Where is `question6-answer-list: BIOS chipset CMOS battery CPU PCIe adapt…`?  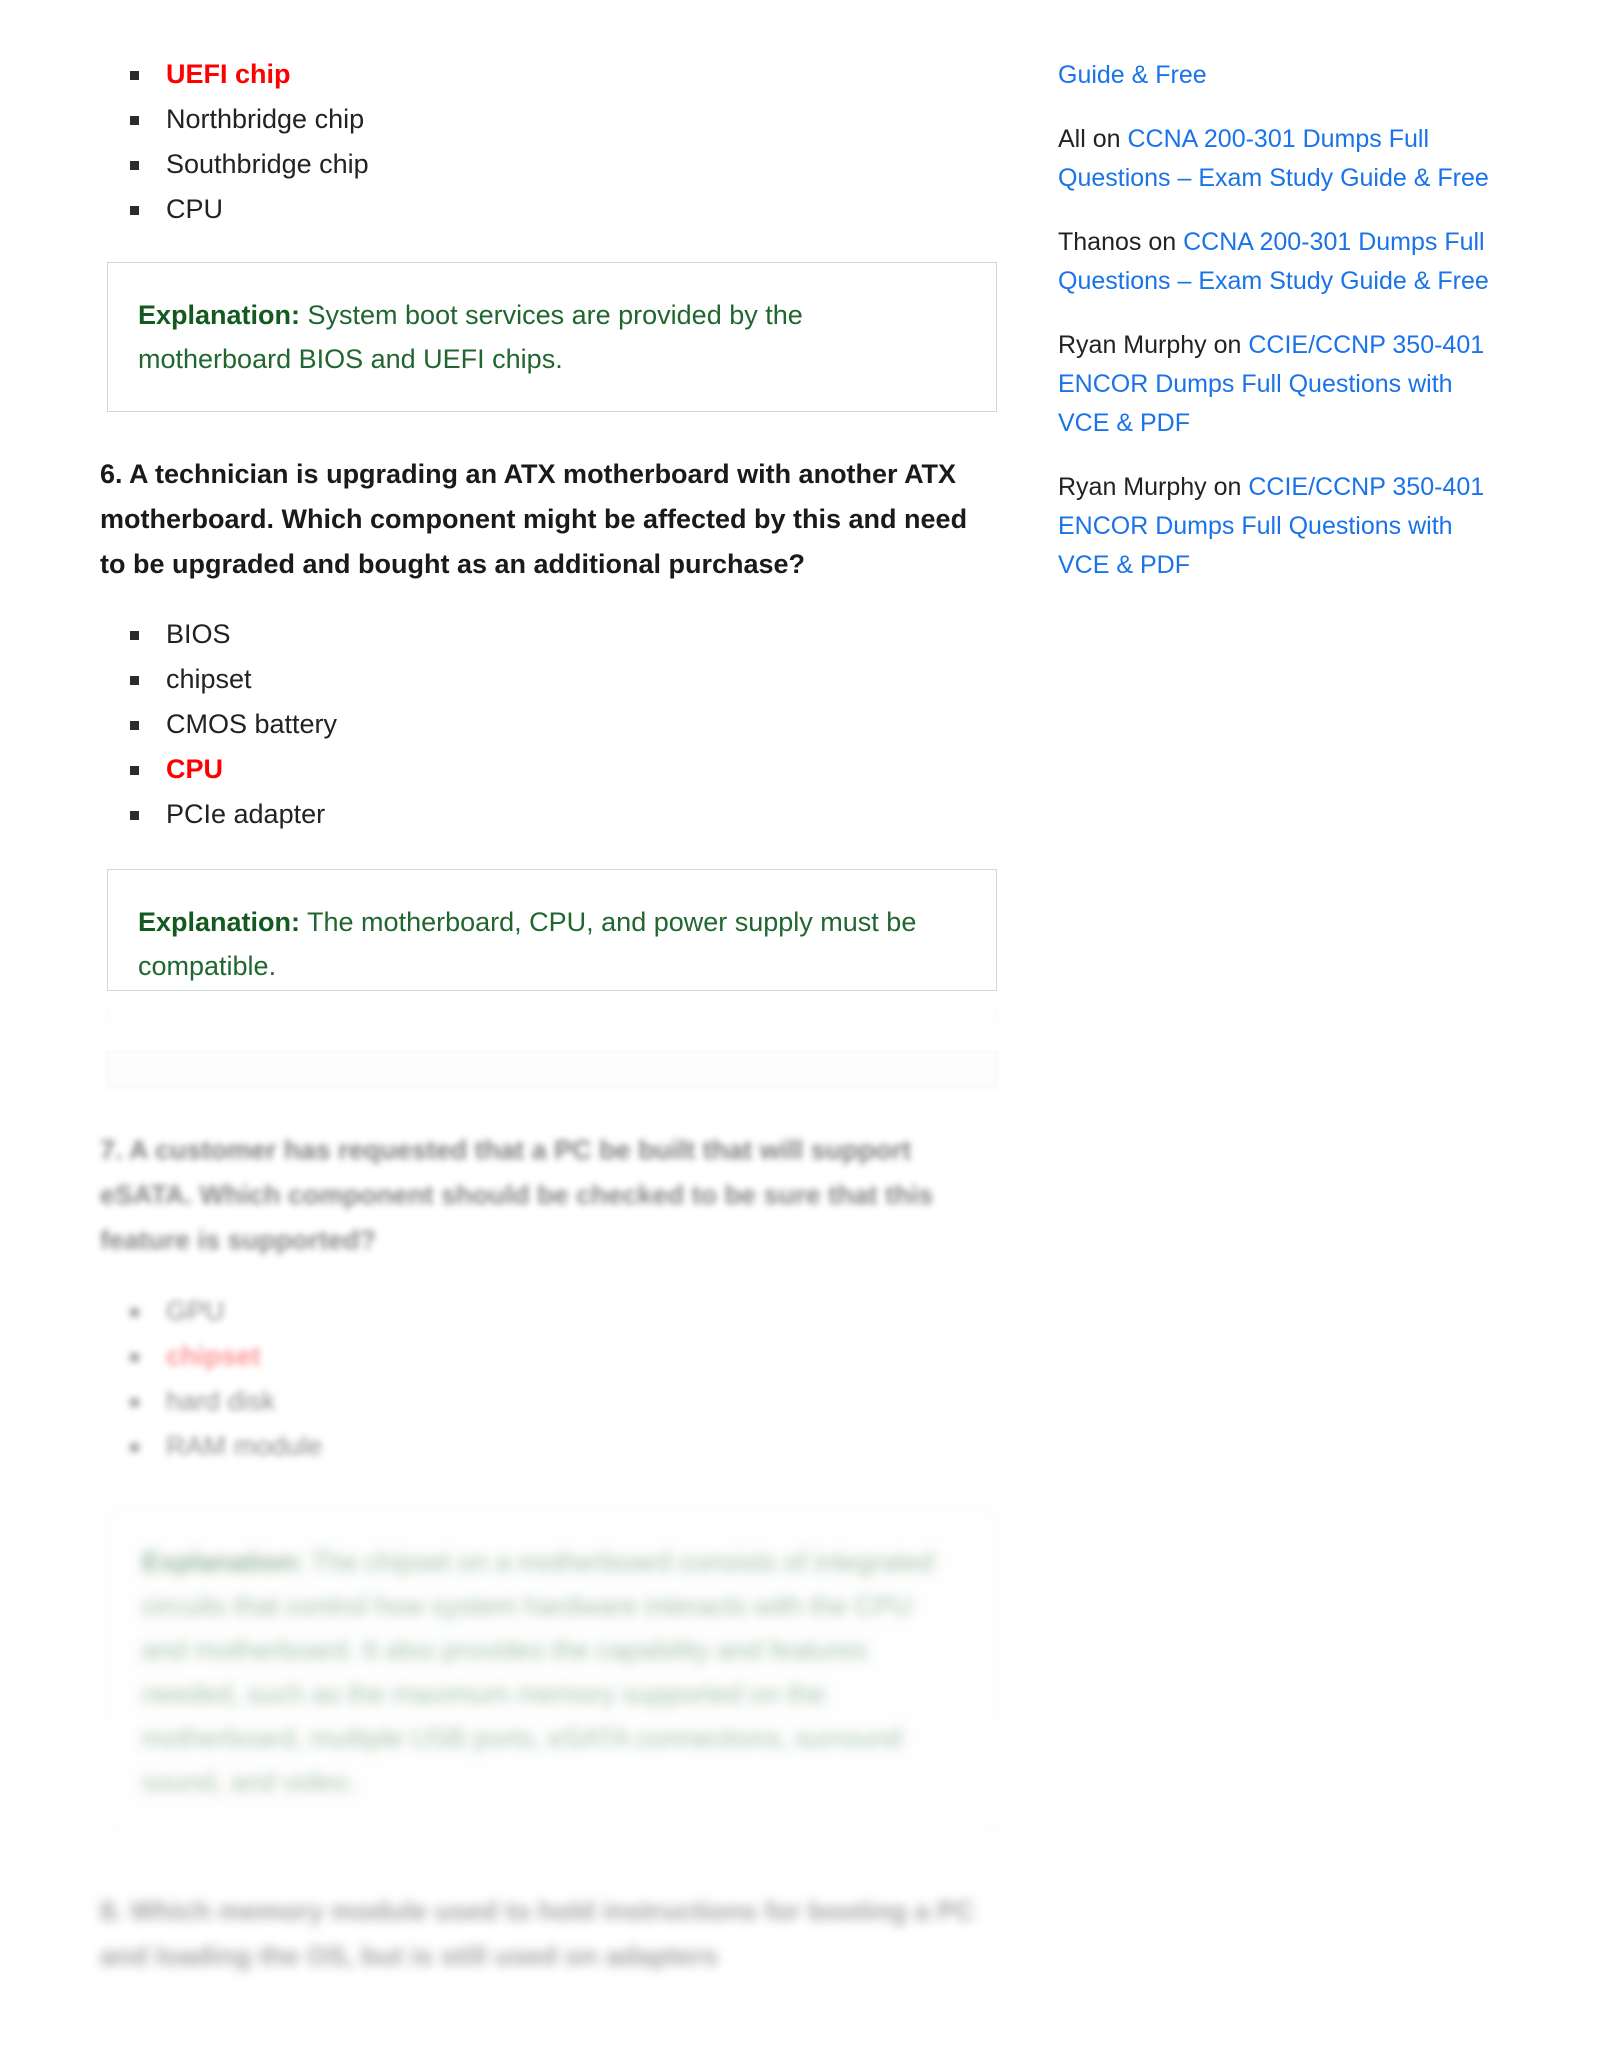
question6-answer-list: BIOS chipset CMOS battery CPU PCIe adapt… is located at coordinates (565, 724).